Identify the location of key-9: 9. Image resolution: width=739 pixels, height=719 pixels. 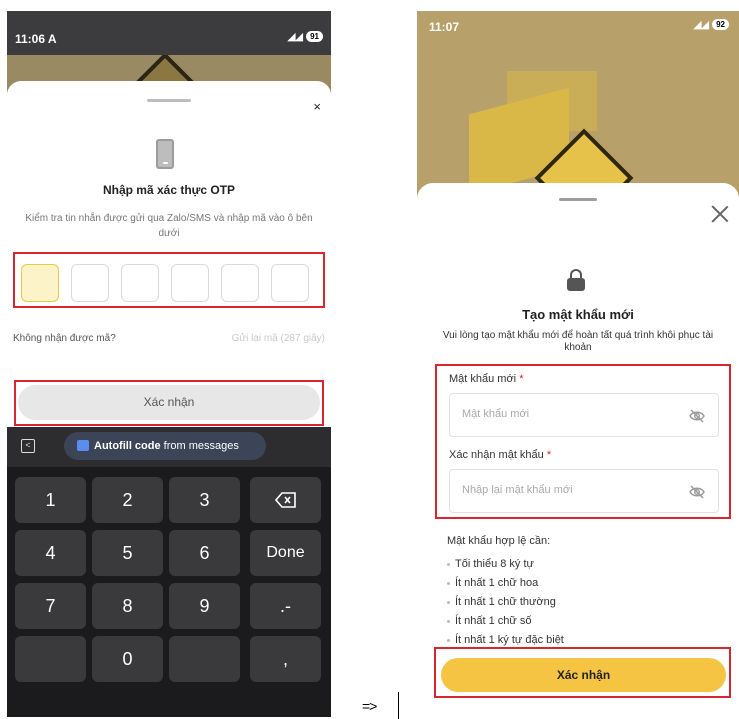
(204, 606).